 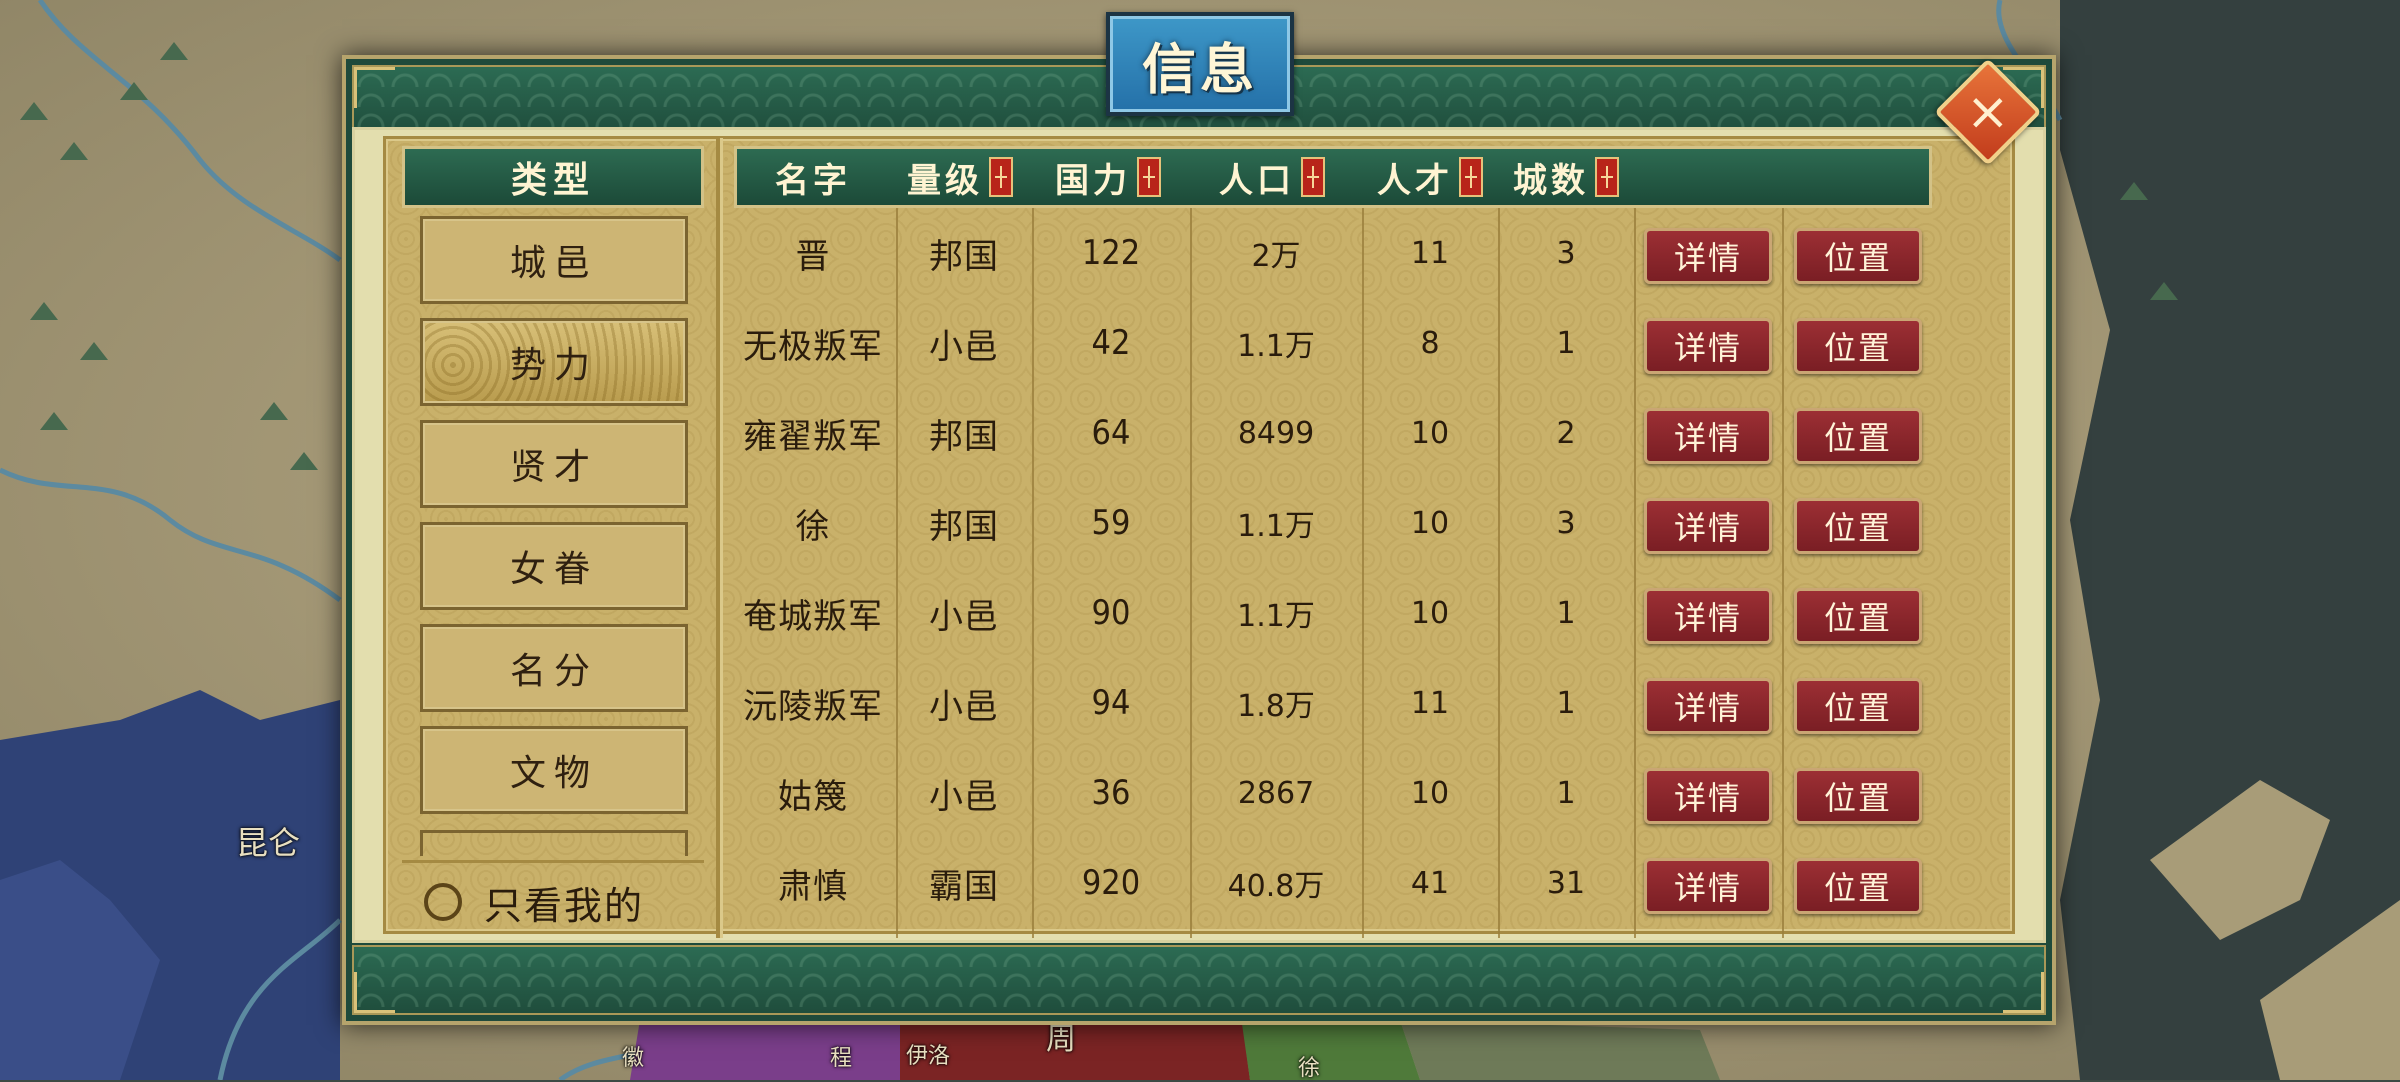 What do you see at coordinates (1430, 343) in the screenshot?
I see `cell-talent: 8` at bounding box center [1430, 343].